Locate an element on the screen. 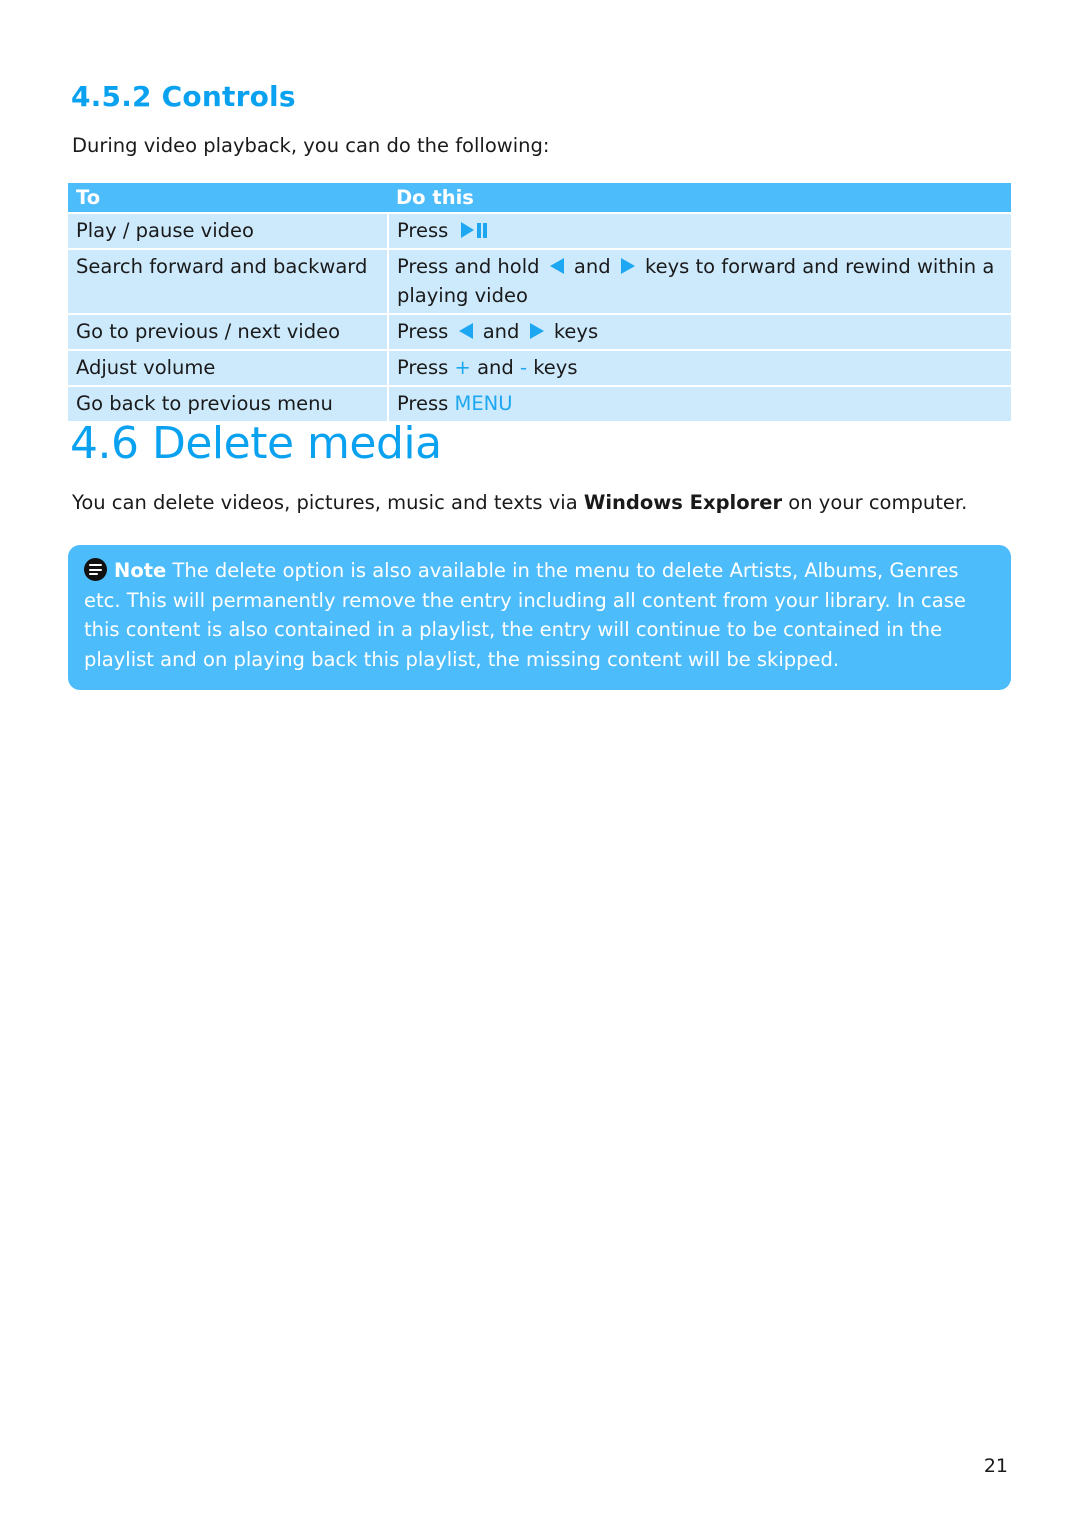 The width and height of the screenshot is (1080, 1527). cell-to: Search forward and backward is located at coordinates (228, 281).